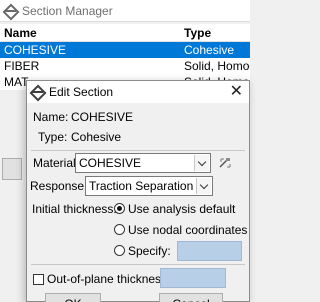 The height and width of the screenshot is (302, 320). I want to click on section-manager-title: Section Manager, so click(67, 10).